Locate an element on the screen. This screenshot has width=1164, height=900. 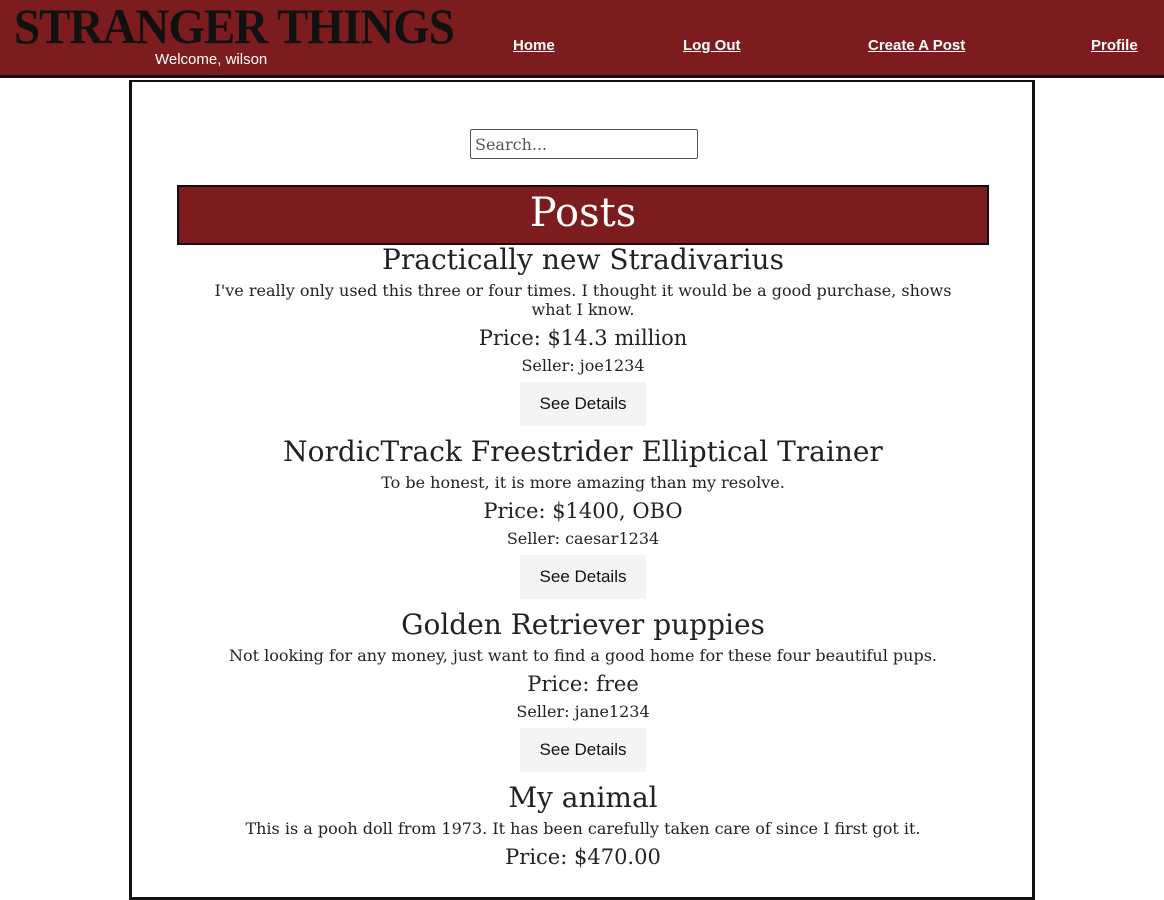
nav-home-link: Home is located at coordinates (534, 45).